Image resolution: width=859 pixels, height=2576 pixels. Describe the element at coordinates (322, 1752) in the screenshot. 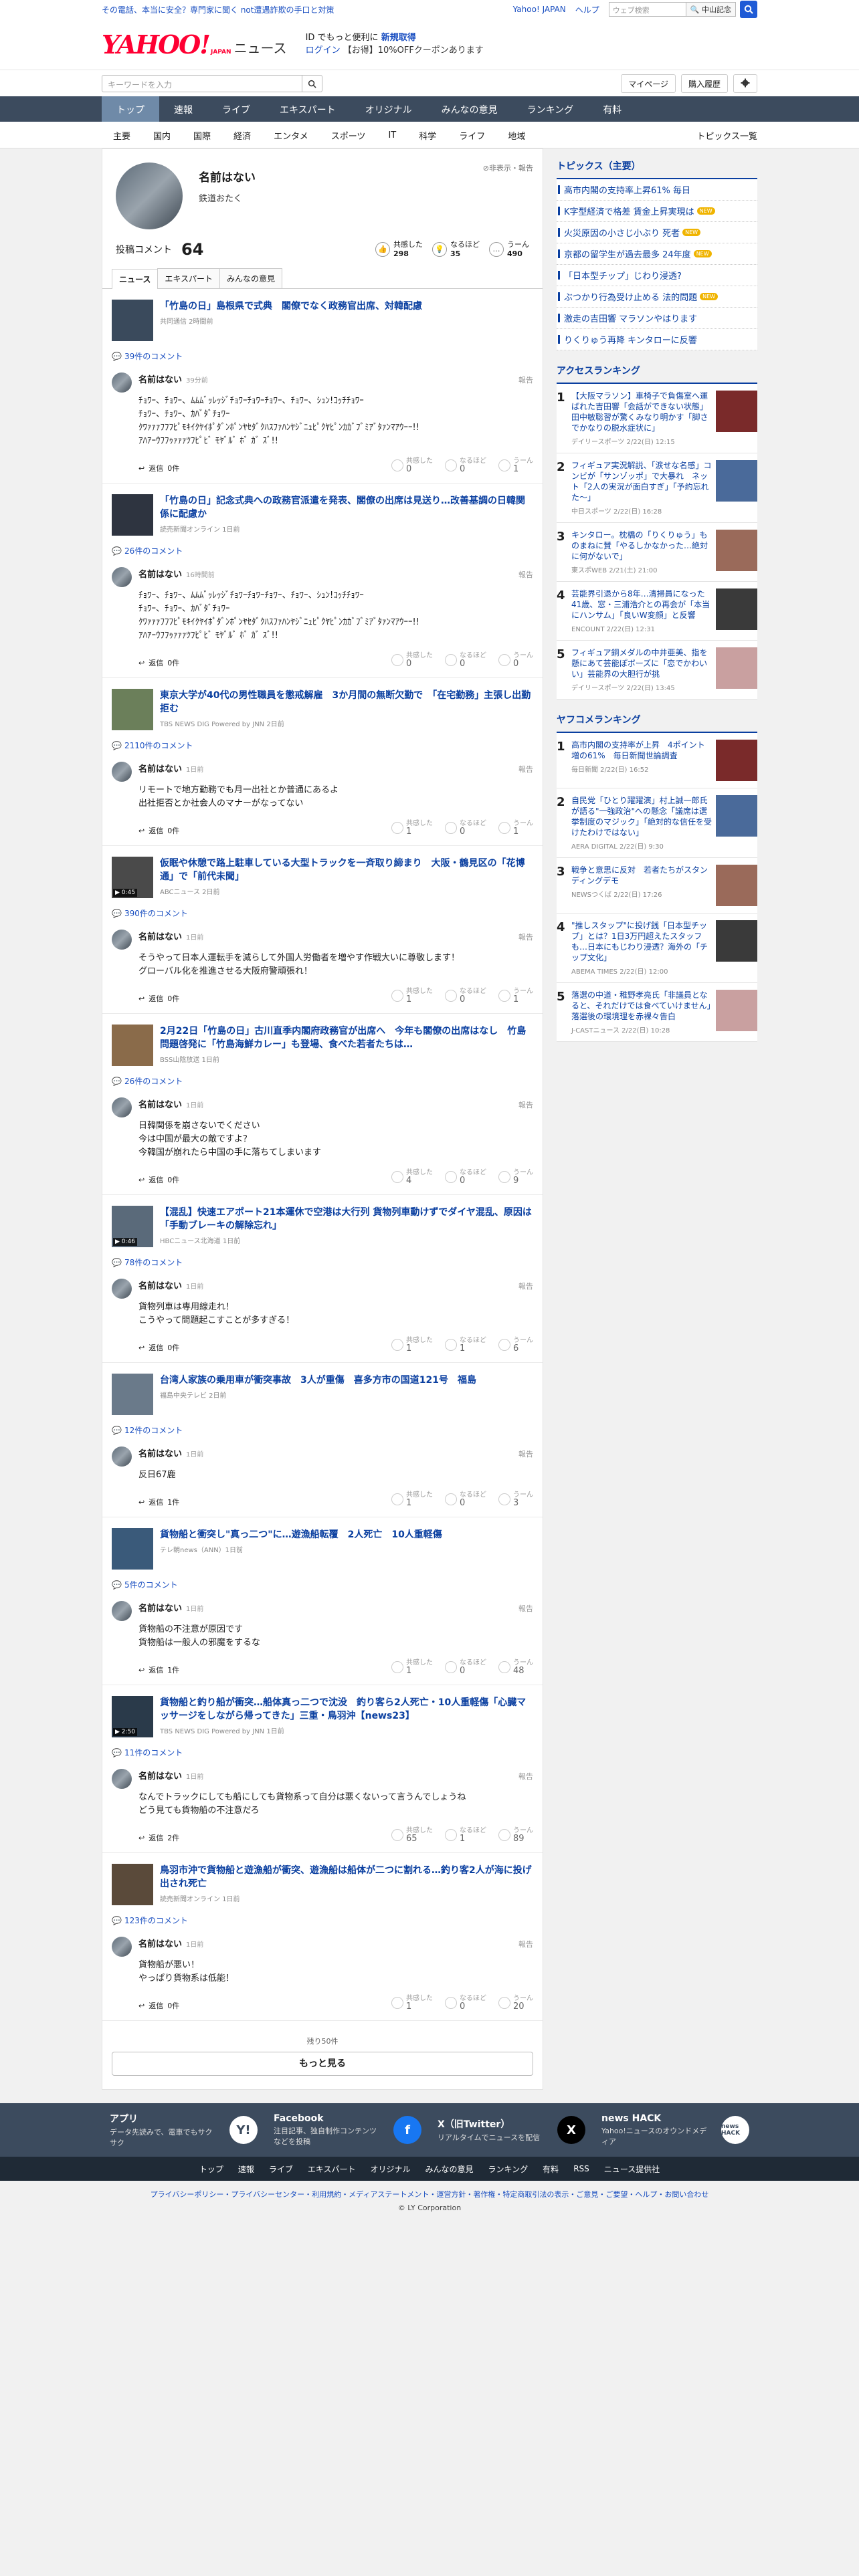

I see `comment-count-link: 💬 11件のコメント` at that location.